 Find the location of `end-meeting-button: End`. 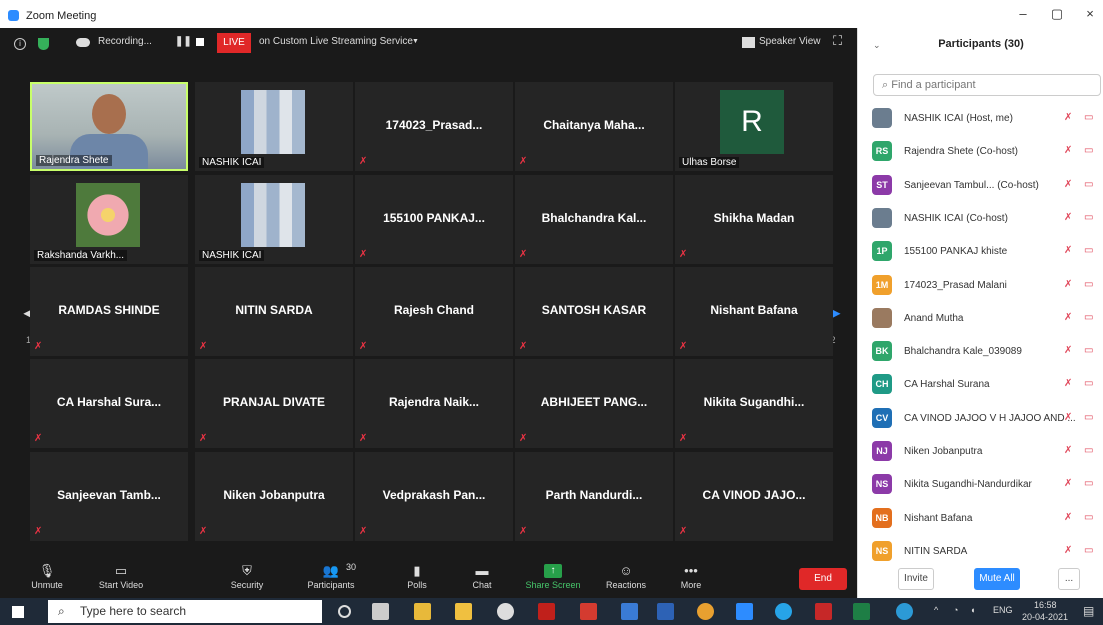

end-meeting-button: End is located at coordinates (823, 579).